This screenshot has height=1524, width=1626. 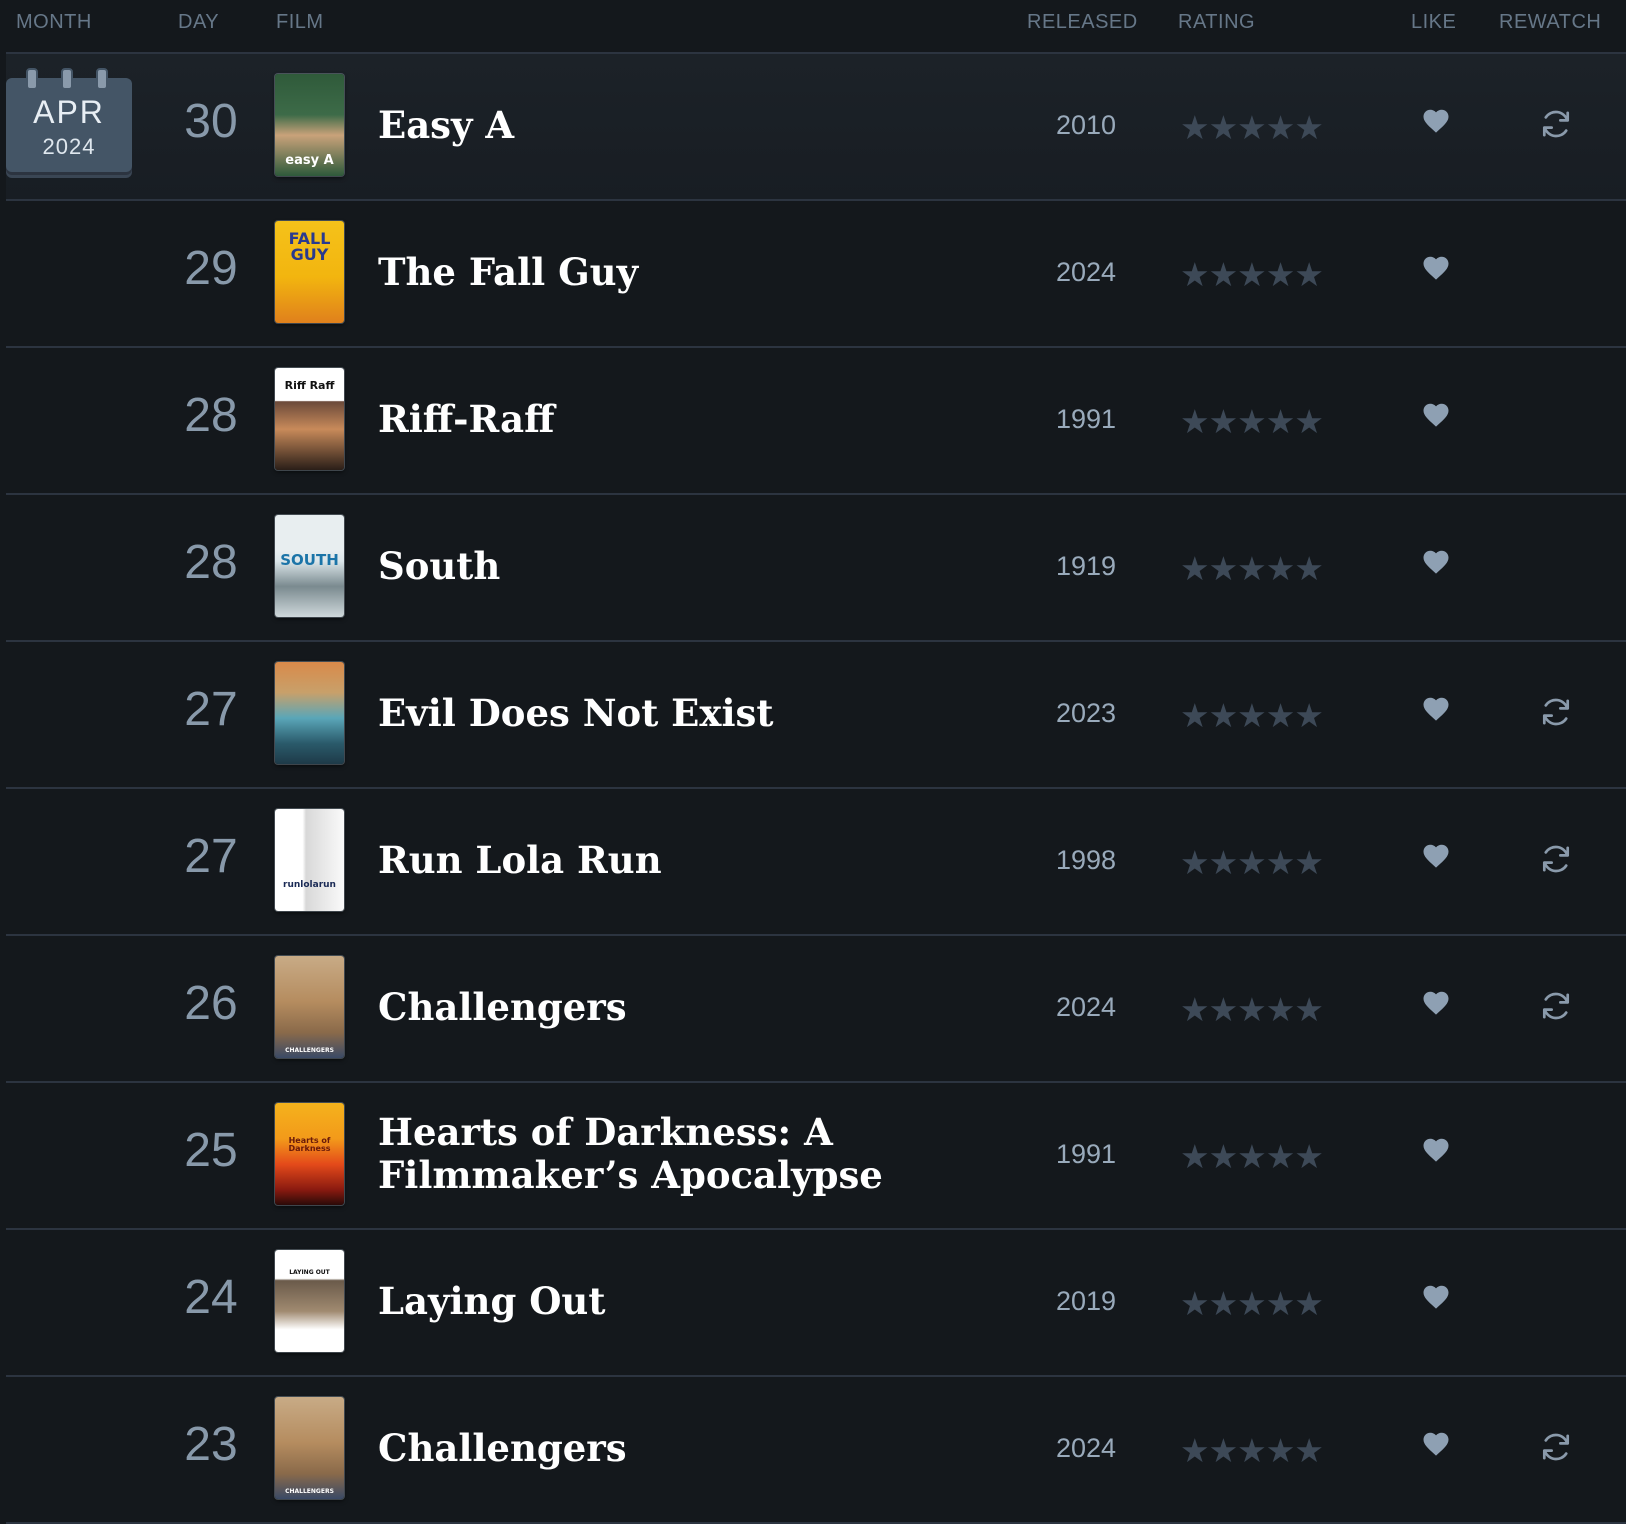 I want to click on release-year: 1919, so click(x=1086, y=566).